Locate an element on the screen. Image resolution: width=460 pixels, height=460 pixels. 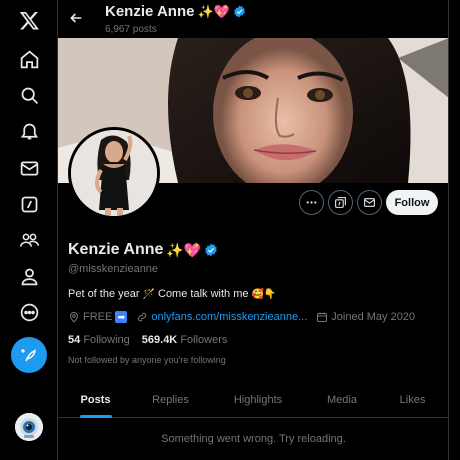
profile-tabs: Posts Replies Highlights Media Likes is located at coordinates (253, 399).